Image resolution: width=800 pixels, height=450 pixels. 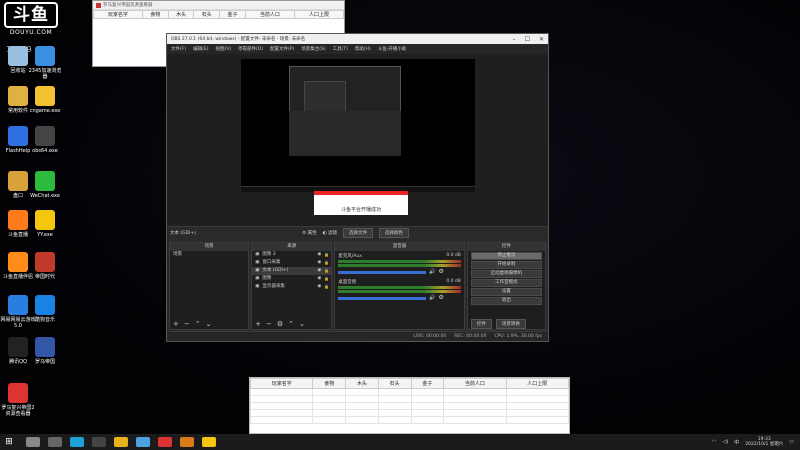 What do you see at coordinates (506, 265) in the screenshot?
I see `control-button: 开始录制` at bounding box center [506, 265].